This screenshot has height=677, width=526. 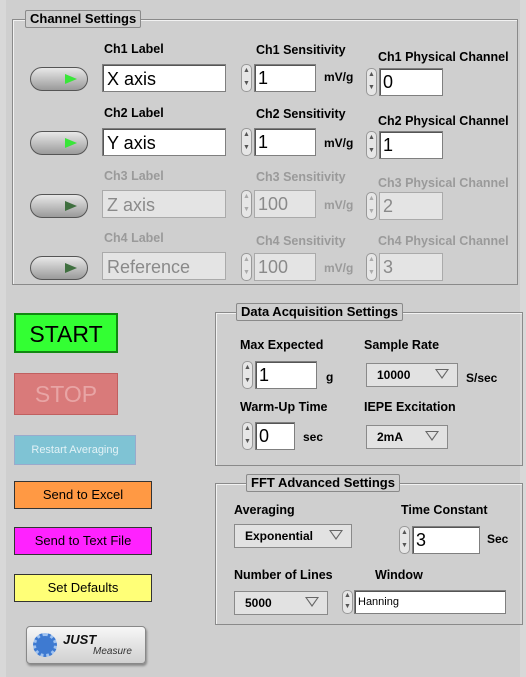 What do you see at coordinates (134, 49) in the screenshot?
I see `ch1-label-title: Ch1 Label` at bounding box center [134, 49].